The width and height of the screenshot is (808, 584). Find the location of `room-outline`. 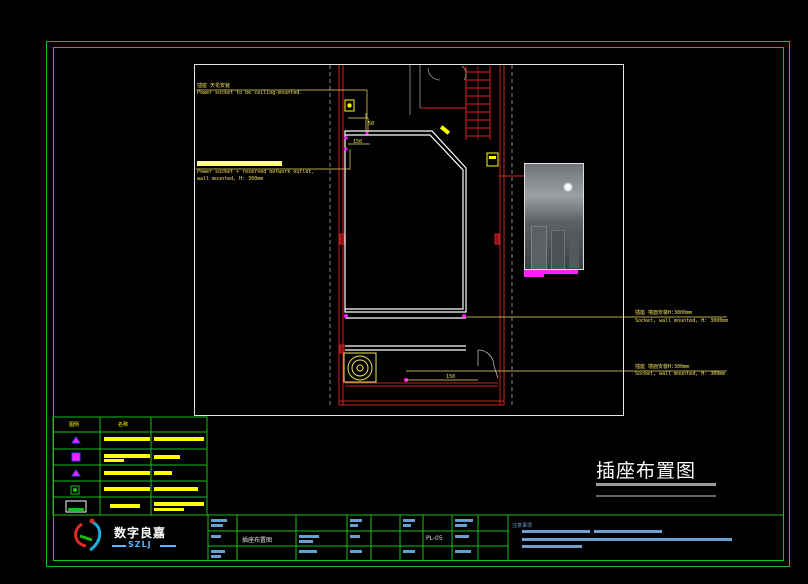

room-outline is located at coordinates (405, 240).